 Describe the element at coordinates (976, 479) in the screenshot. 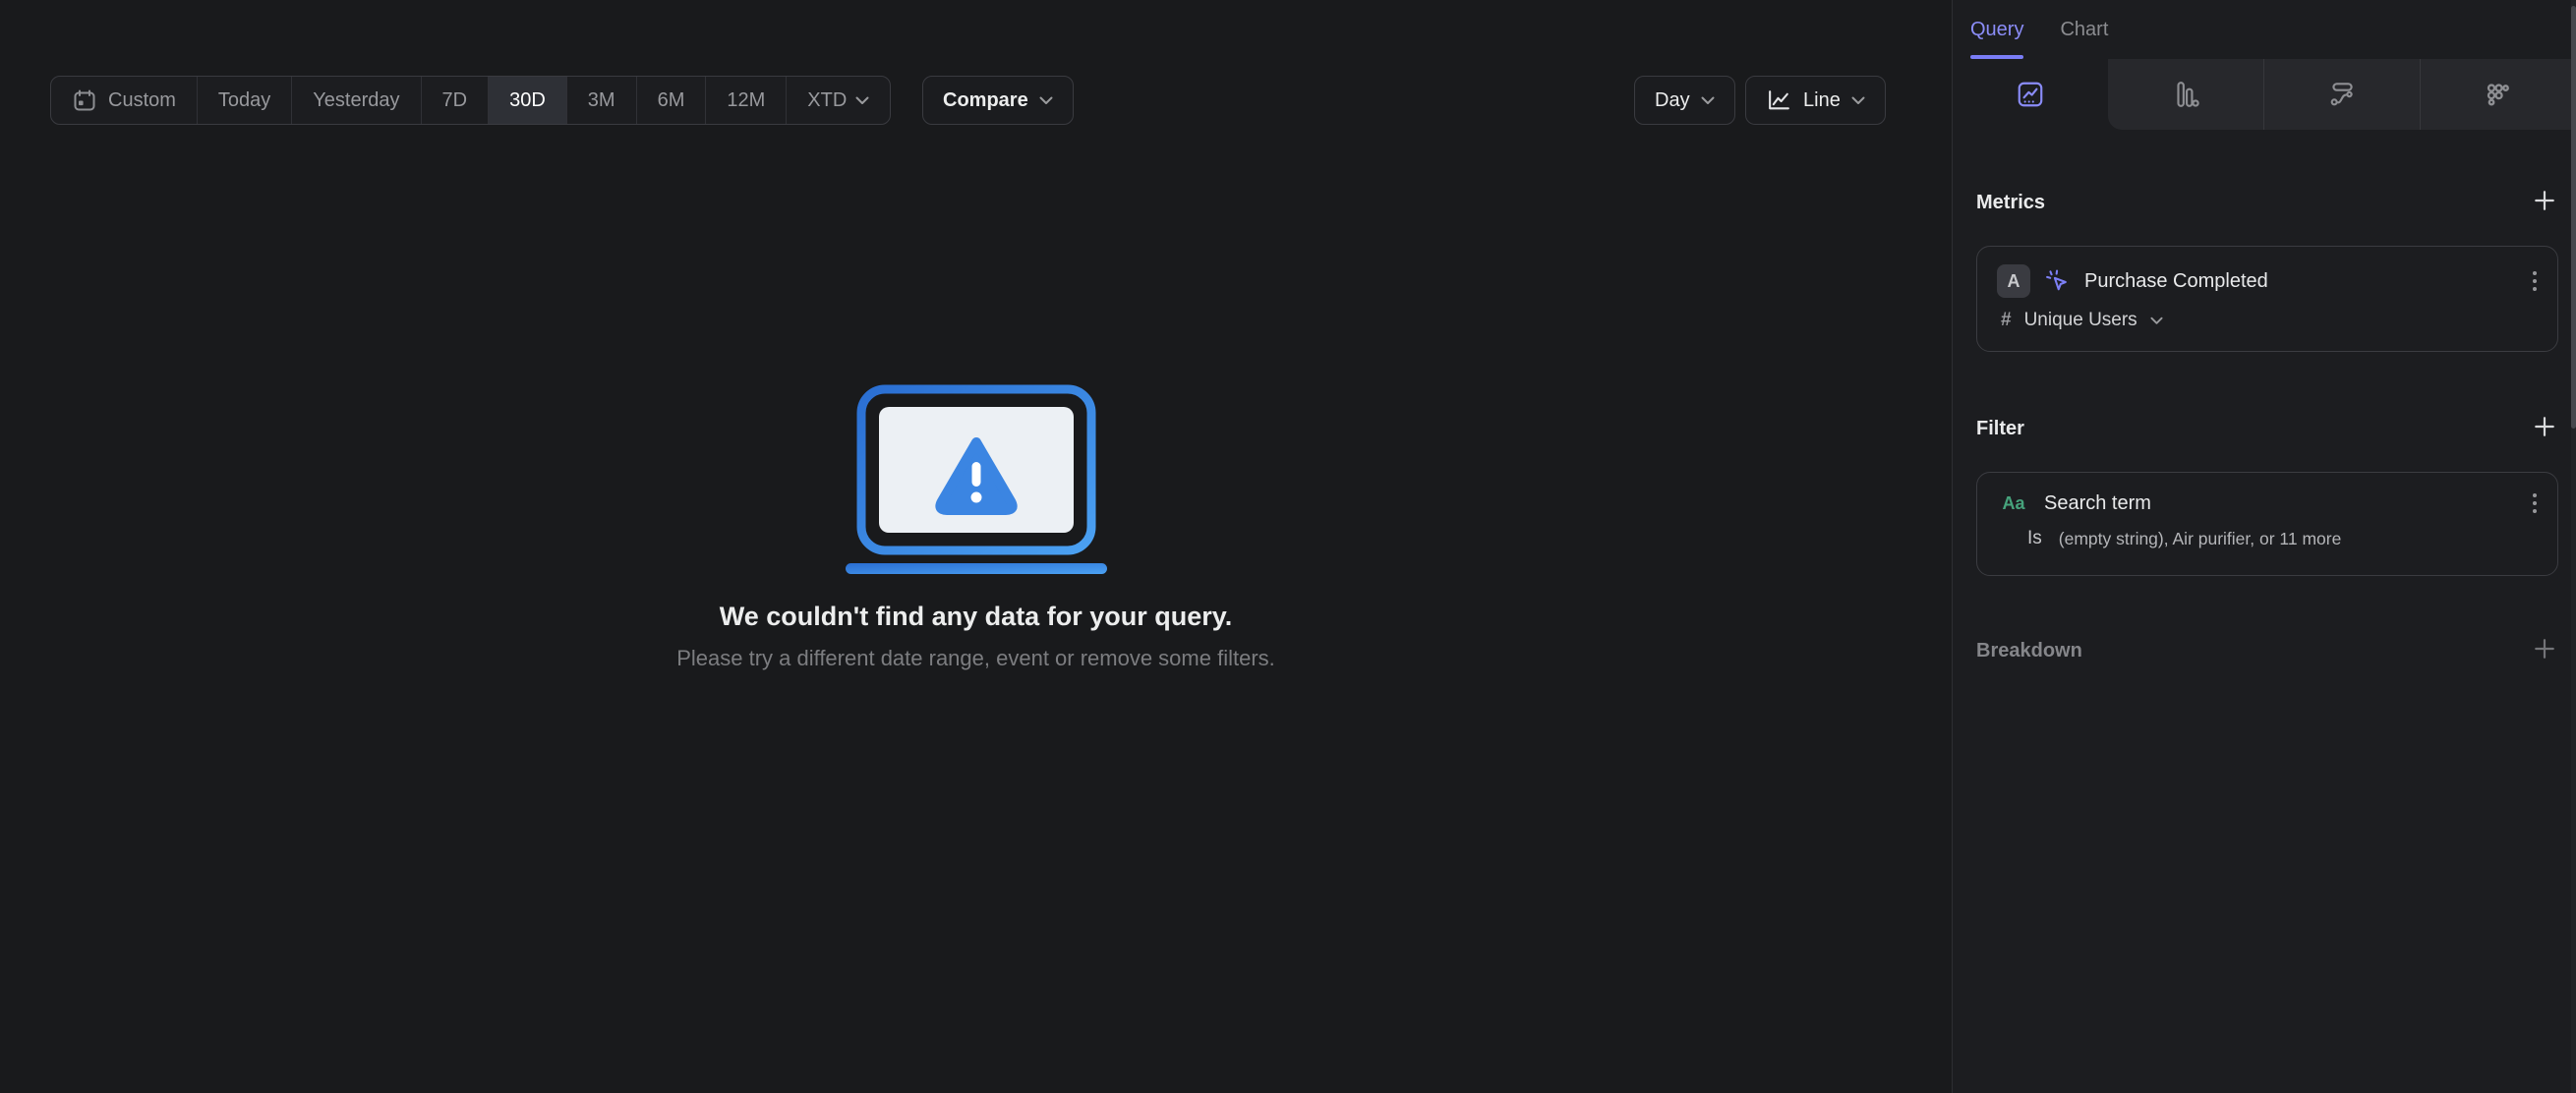

I see `warning-laptop-illustration` at that location.